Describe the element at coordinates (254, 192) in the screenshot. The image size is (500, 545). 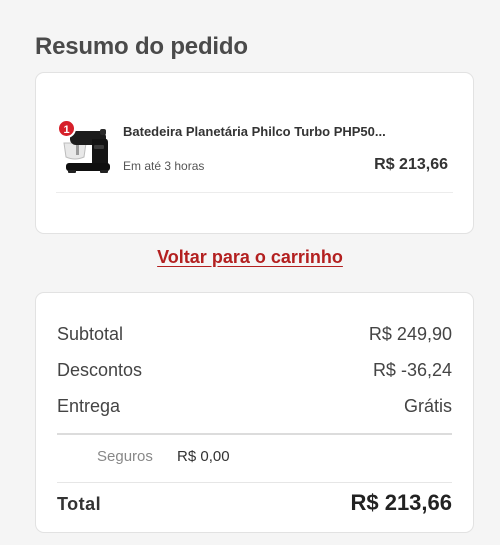
I see `divider` at that location.